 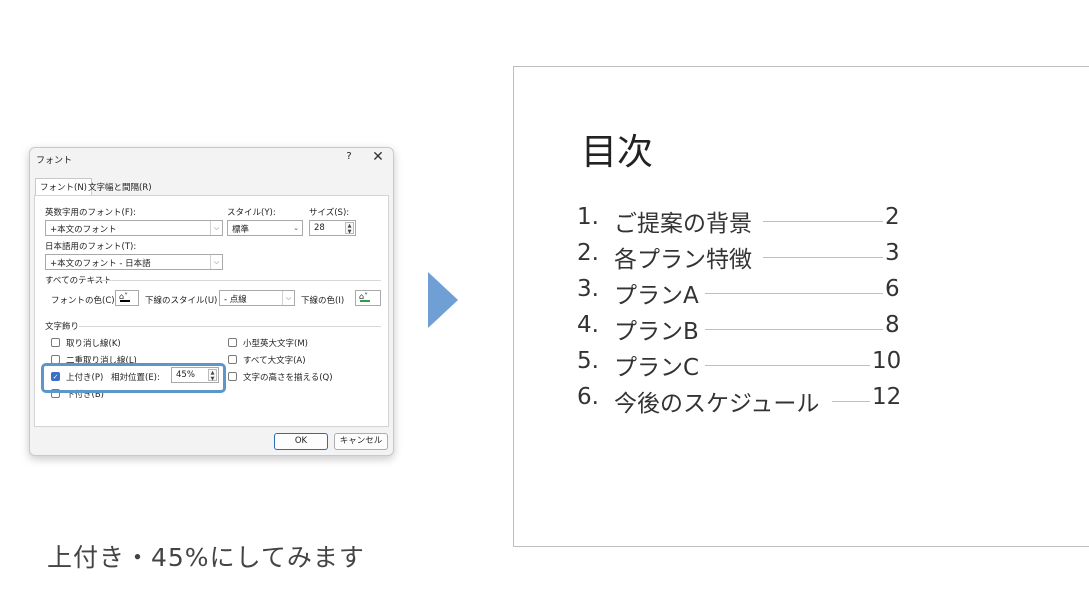 I want to click on style-value: 標準, so click(x=241, y=230).